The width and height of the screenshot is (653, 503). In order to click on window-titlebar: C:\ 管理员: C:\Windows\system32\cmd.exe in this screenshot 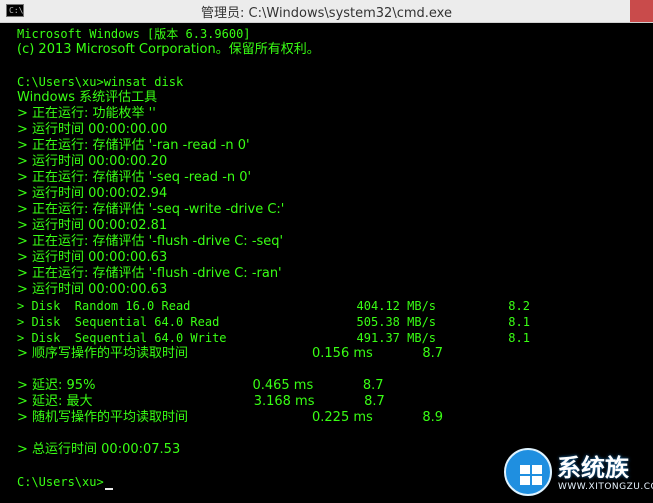, I will do `click(326, 11)`.